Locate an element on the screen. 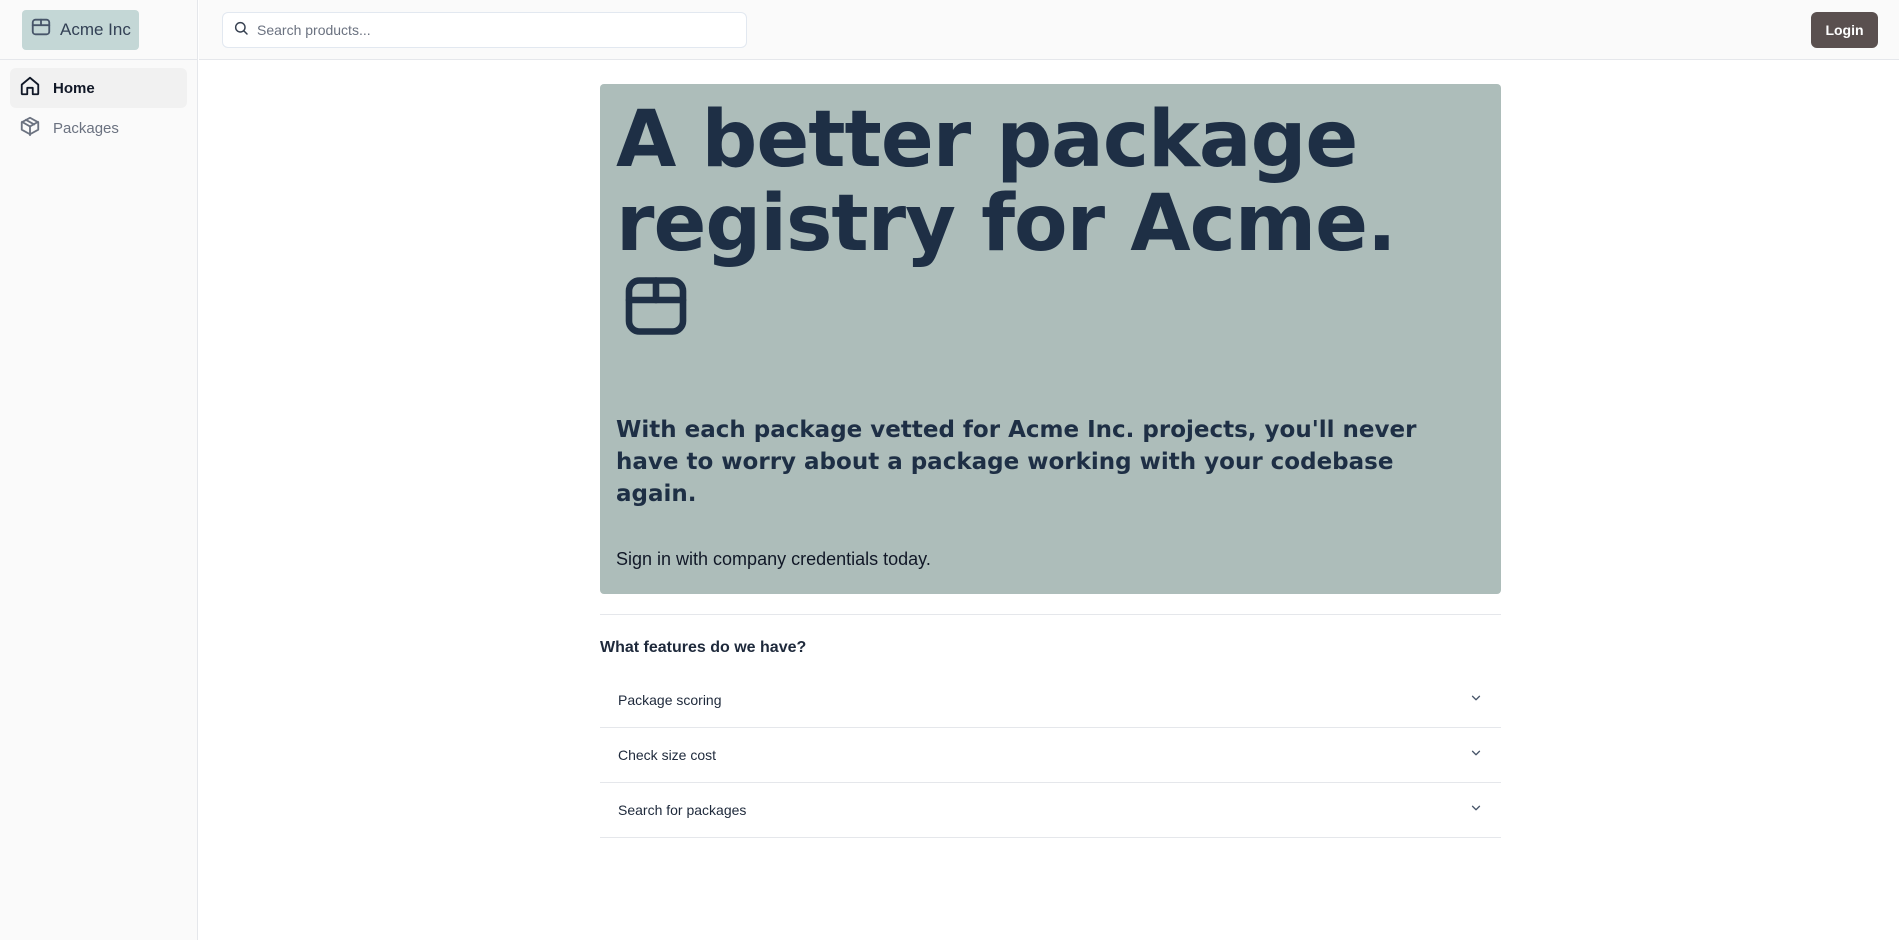  brand-name: Acme Inc is located at coordinates (95, 29).